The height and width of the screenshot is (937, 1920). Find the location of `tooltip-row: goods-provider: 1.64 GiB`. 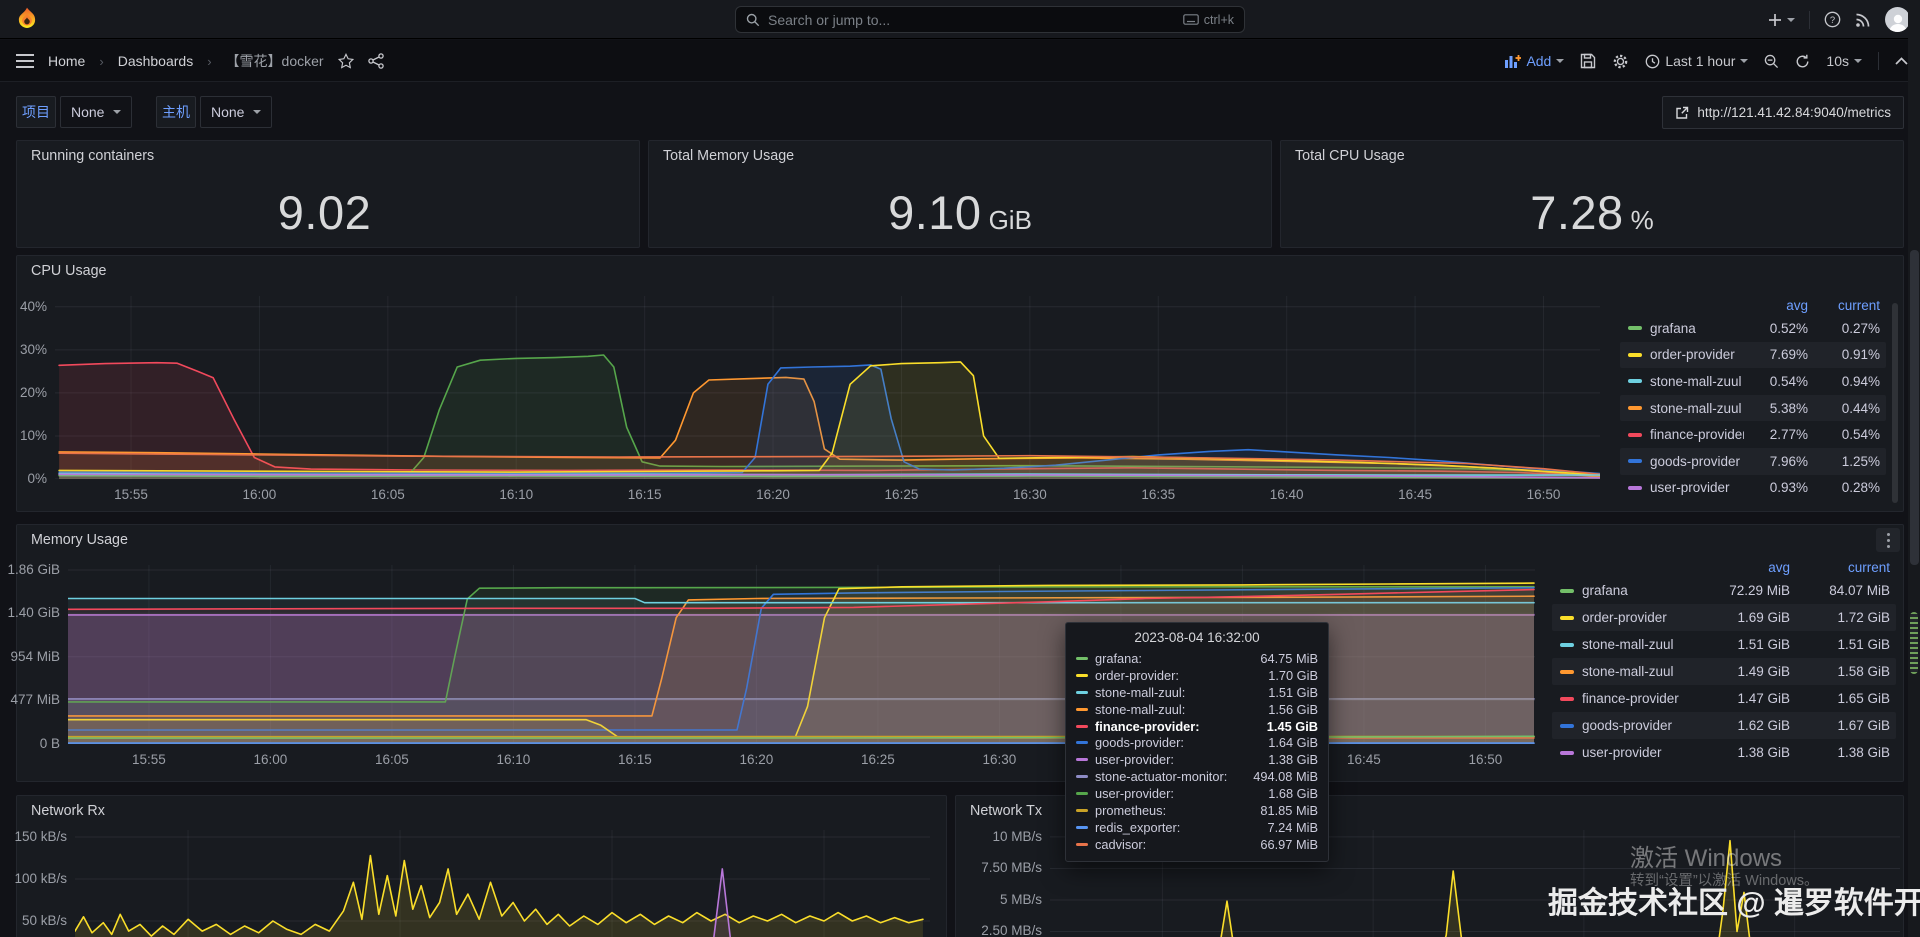

tooltip-row: goods-provider: 1.64 GiB is located at coordinates (1197, 742).